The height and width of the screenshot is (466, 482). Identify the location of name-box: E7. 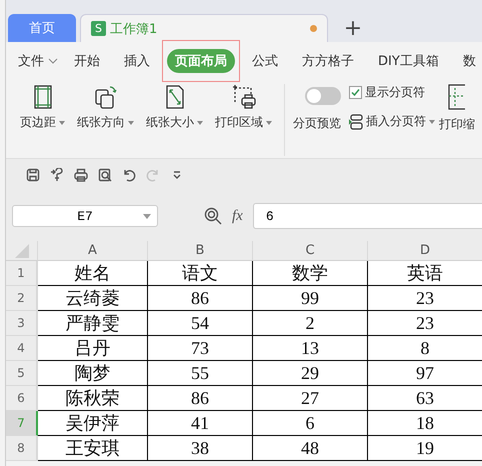
(85, 216).